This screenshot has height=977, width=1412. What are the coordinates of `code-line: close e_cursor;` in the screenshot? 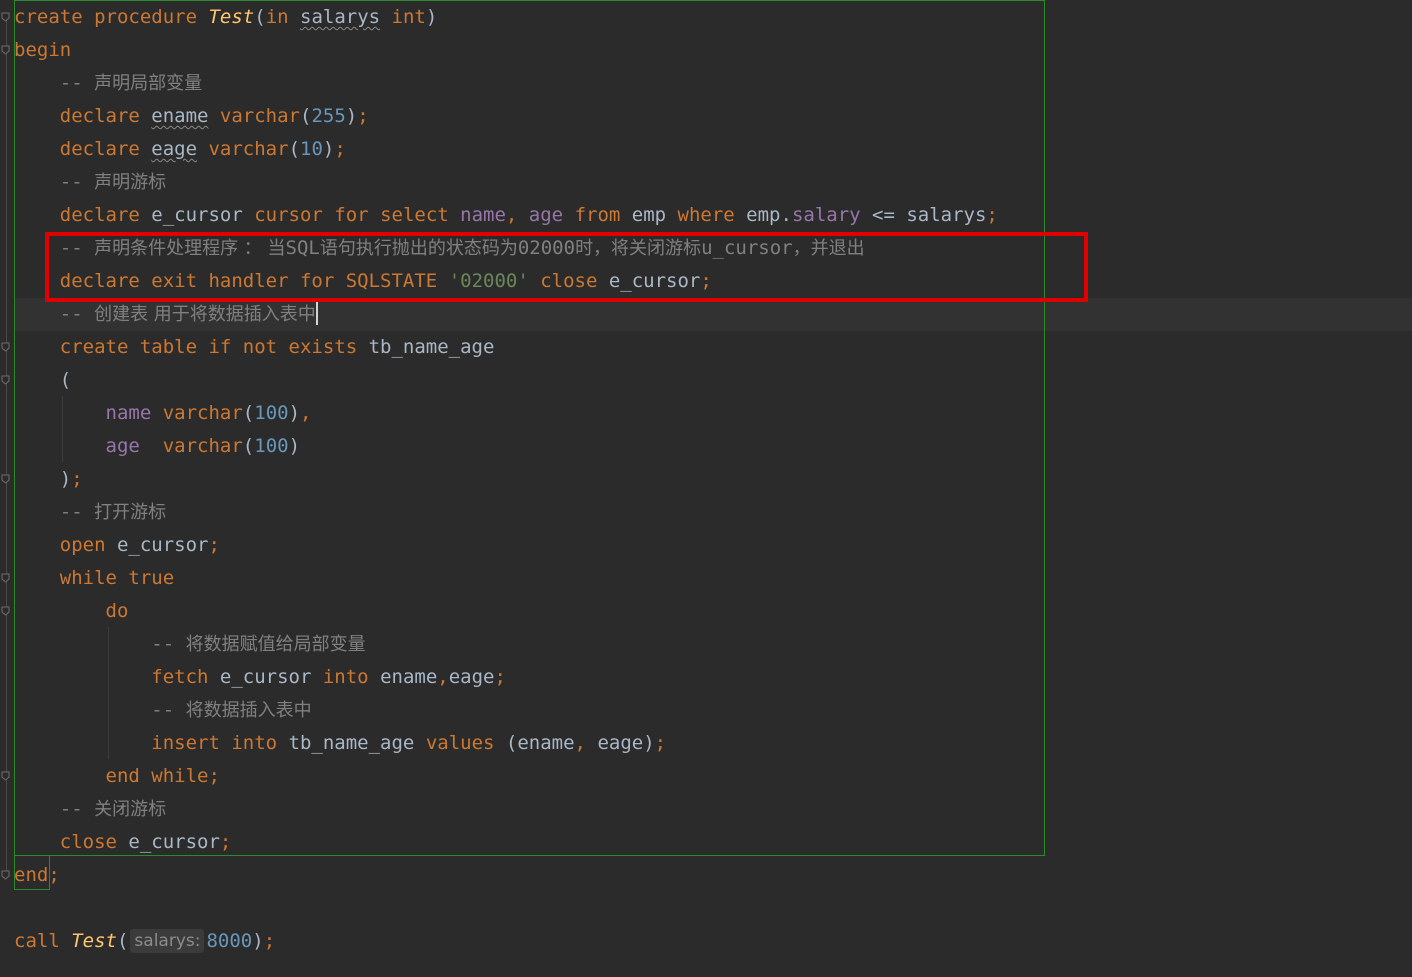 It's located at (123, 842).